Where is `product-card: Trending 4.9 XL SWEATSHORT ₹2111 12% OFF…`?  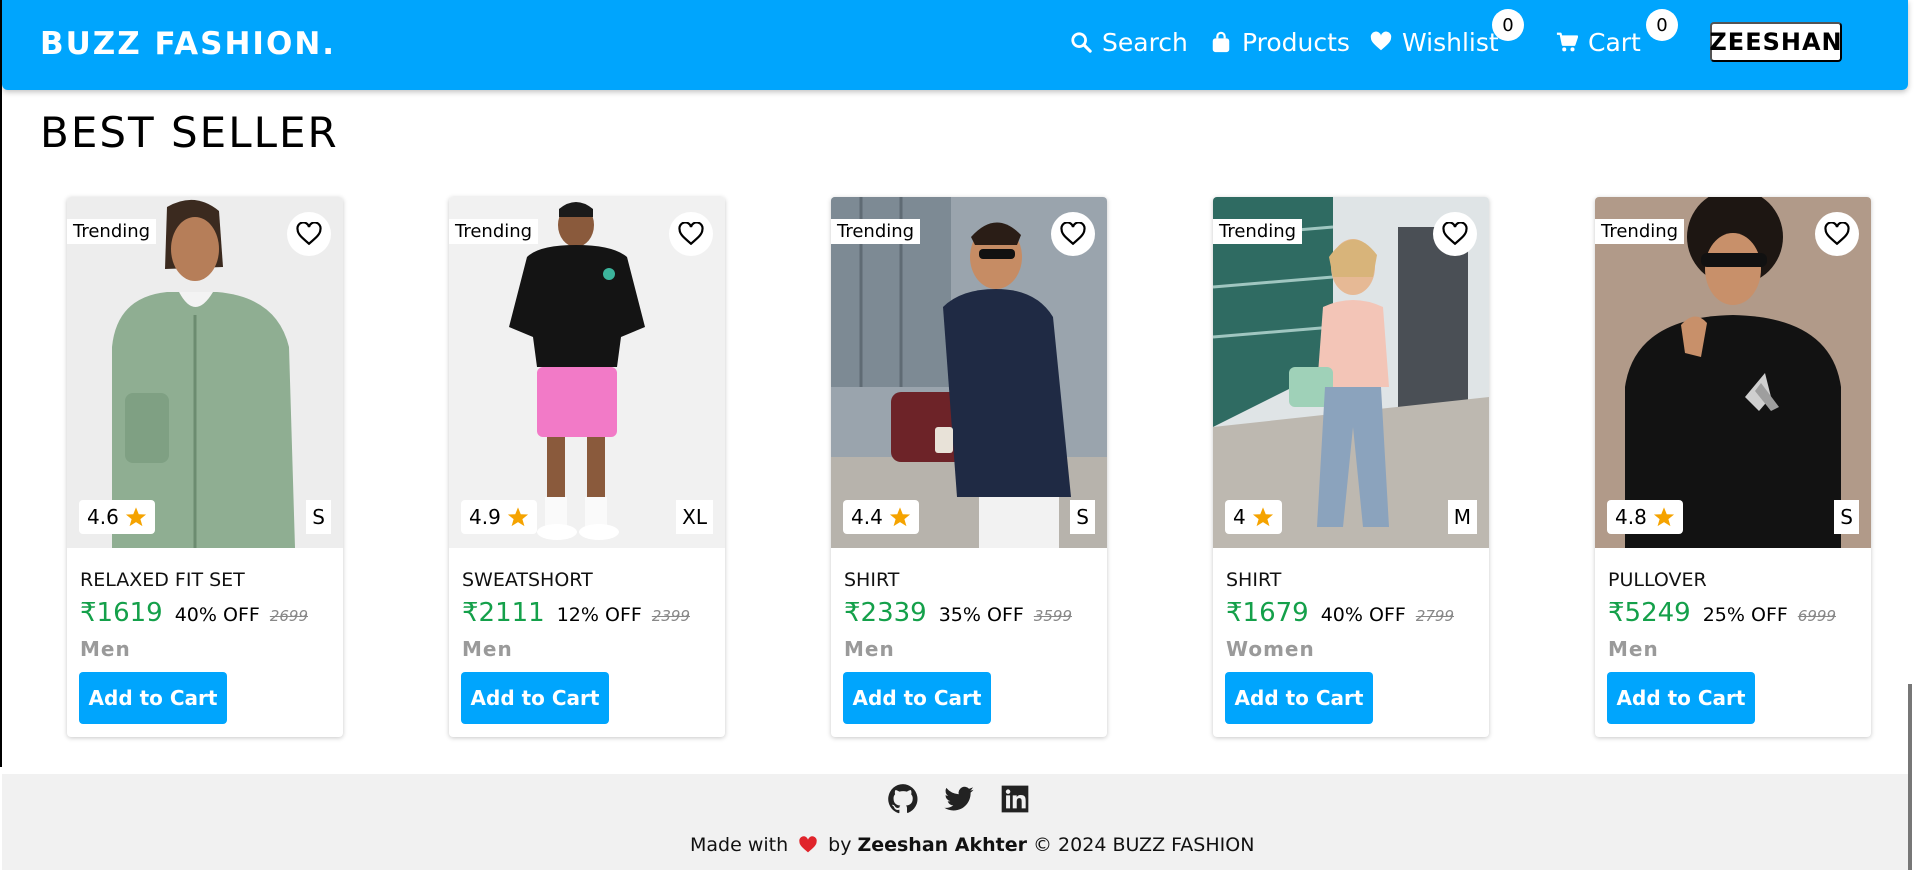
product-card: Trending 4.9 XL SWEATSHORT ₹2111 12% OFF… is located at coordinates (587, 467).